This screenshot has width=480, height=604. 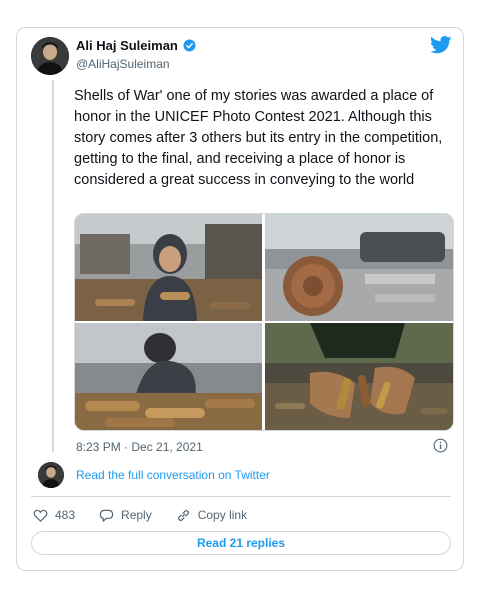 I want to click on action-bar: 483 Reply Copy link, so click(x=152, y=515).